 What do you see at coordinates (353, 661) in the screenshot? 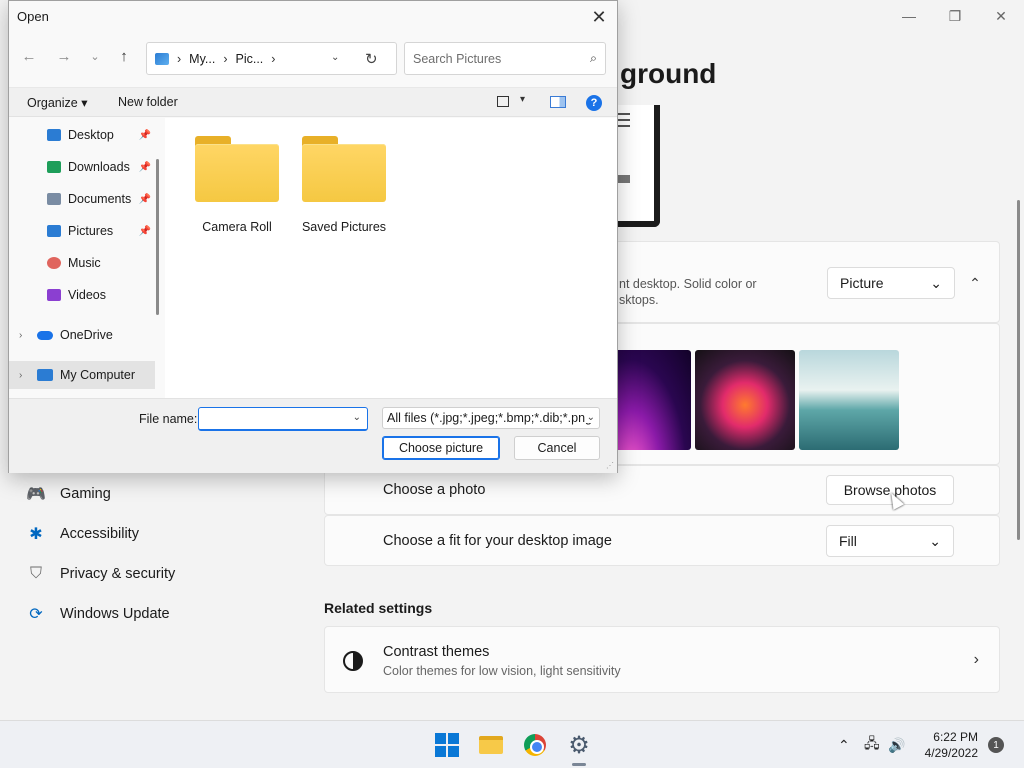
I see `contrast-icon` at bounding box center [353, 661].